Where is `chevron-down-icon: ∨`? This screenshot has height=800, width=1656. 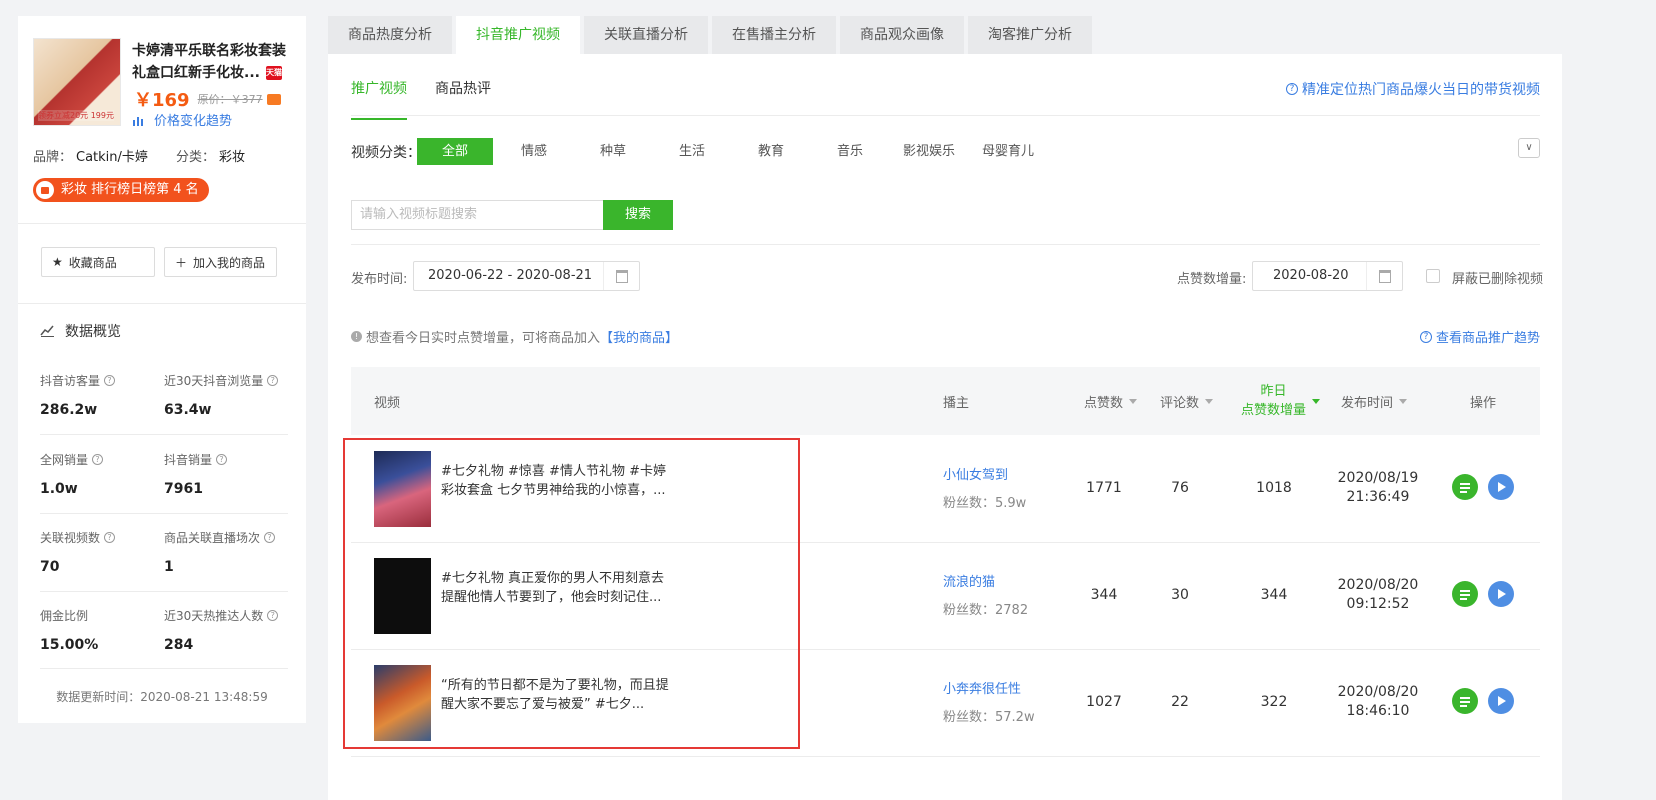
chevron-down-icon: ∨ is located at coordinates (1529, 148).